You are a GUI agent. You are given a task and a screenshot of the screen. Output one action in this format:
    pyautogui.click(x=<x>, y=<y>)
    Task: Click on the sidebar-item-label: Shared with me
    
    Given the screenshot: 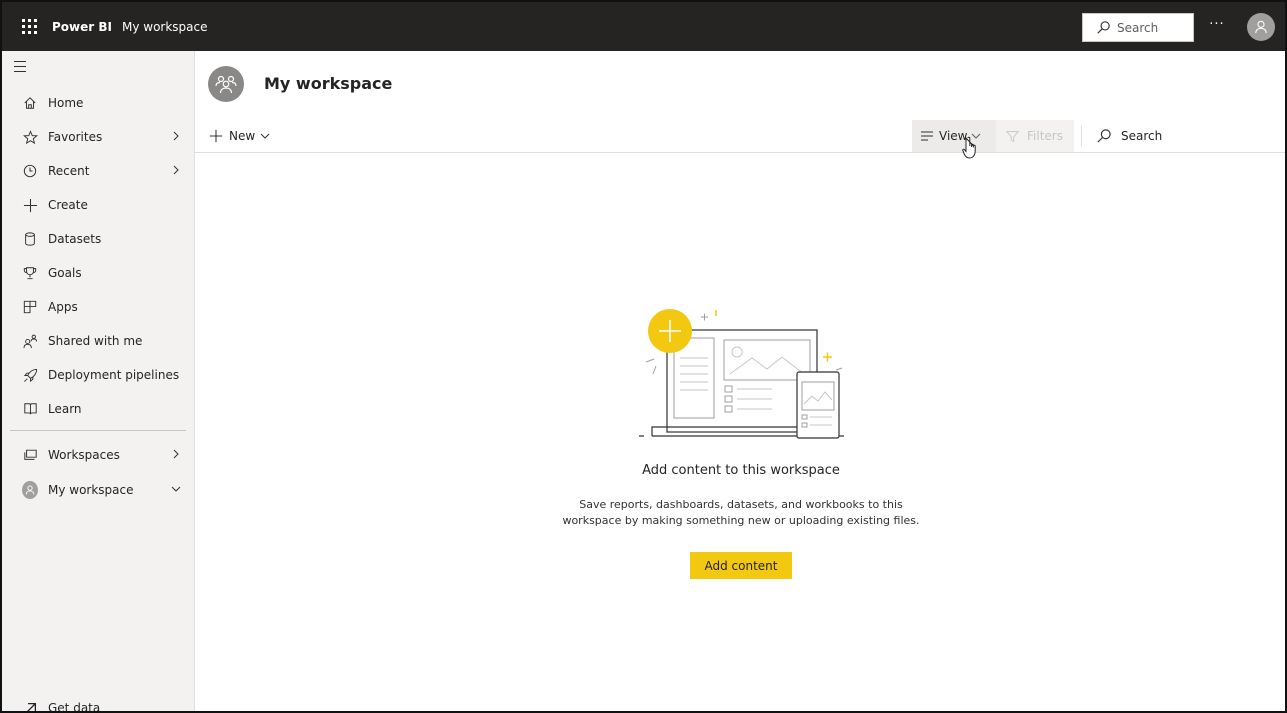 What is the action you would take?
    pyautogui.click(x=95, y=341)
    